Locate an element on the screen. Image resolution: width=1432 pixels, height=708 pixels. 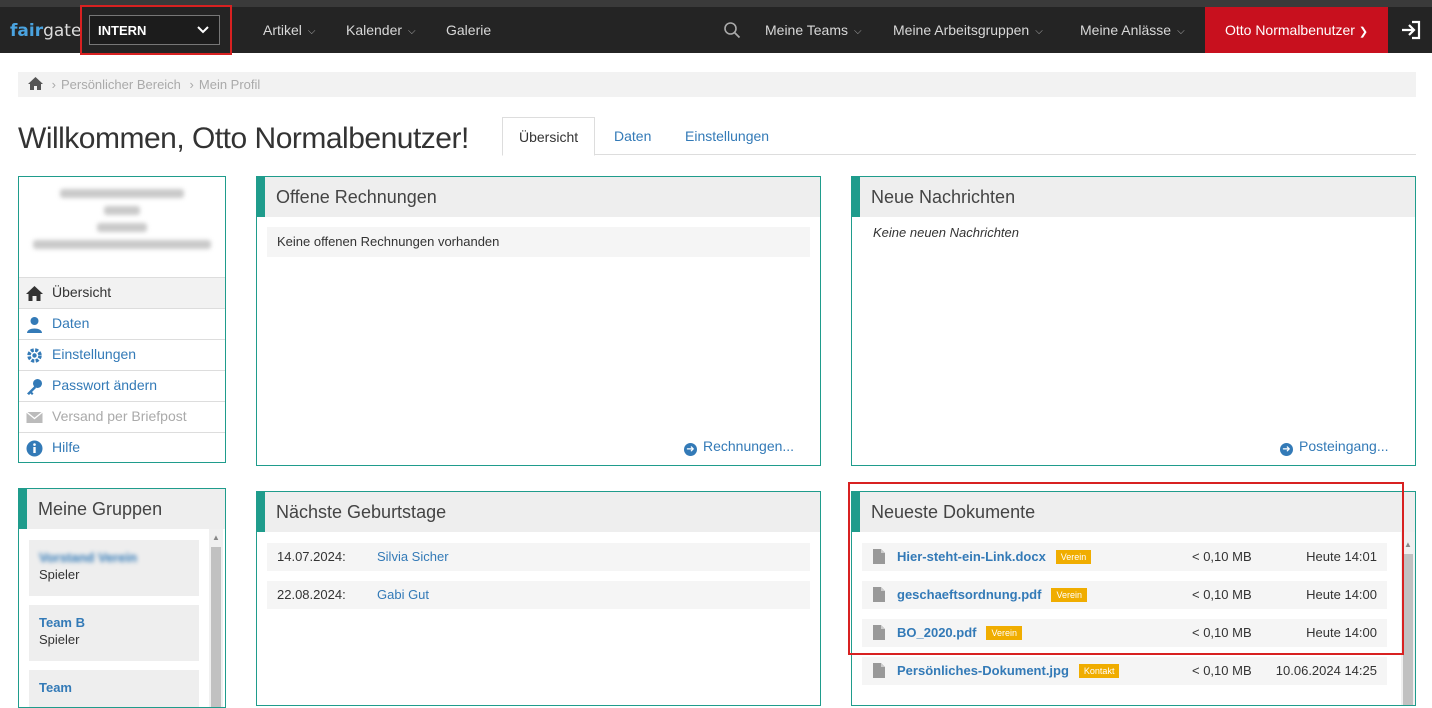
breadcrumb-item: Persönlicher Bereich is located at coordinates (121, 84).